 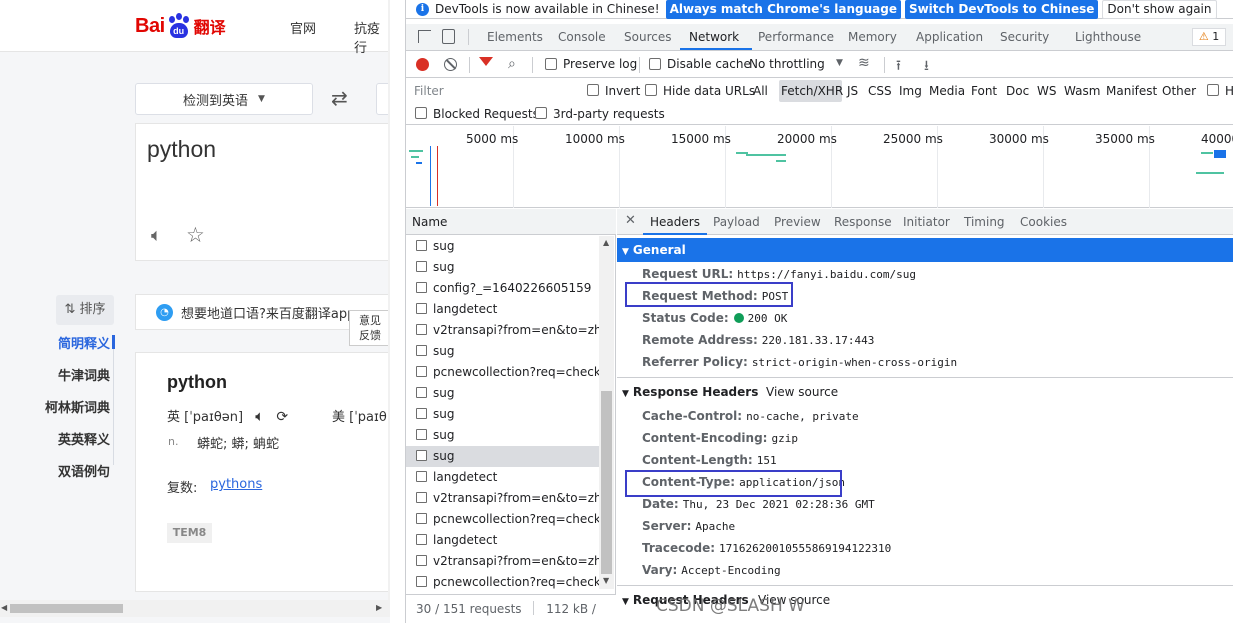 I want to click on always-match-language-button: Always match Chrome's language, so click(x=783, y=9).